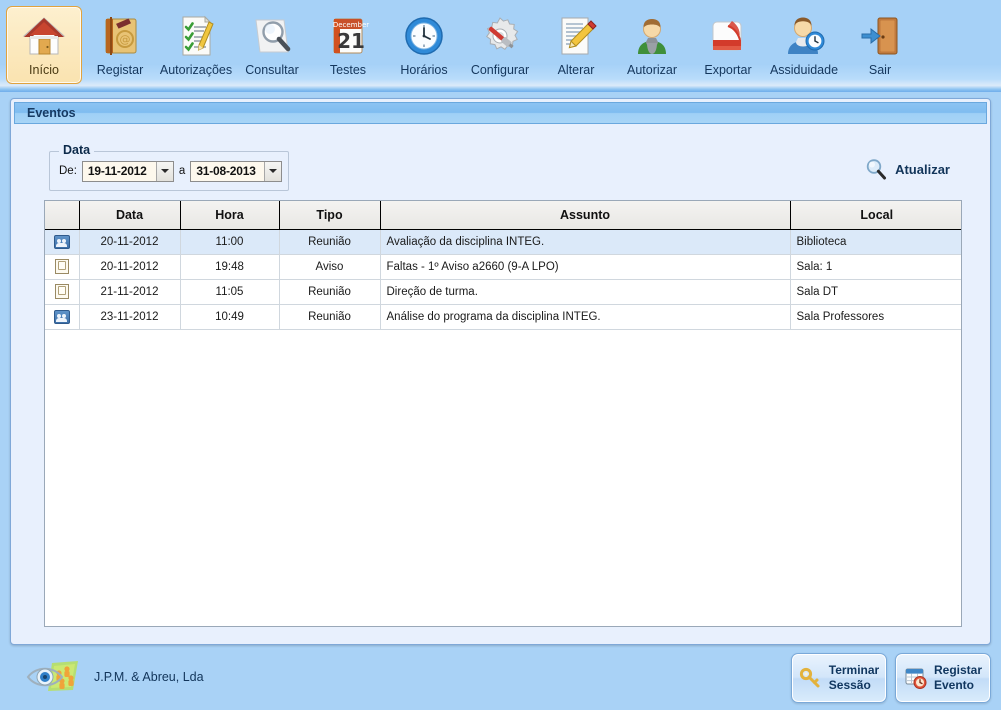  Describe the element at coordinates (44, 70) in the screenshot. I see `toolbar-item-label: Início` at that location.